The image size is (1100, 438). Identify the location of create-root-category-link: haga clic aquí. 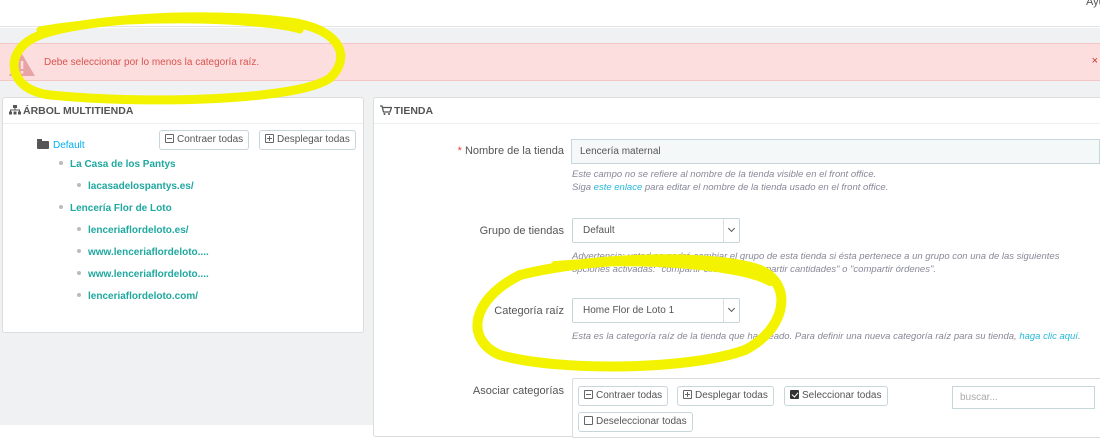
(1048, 336).